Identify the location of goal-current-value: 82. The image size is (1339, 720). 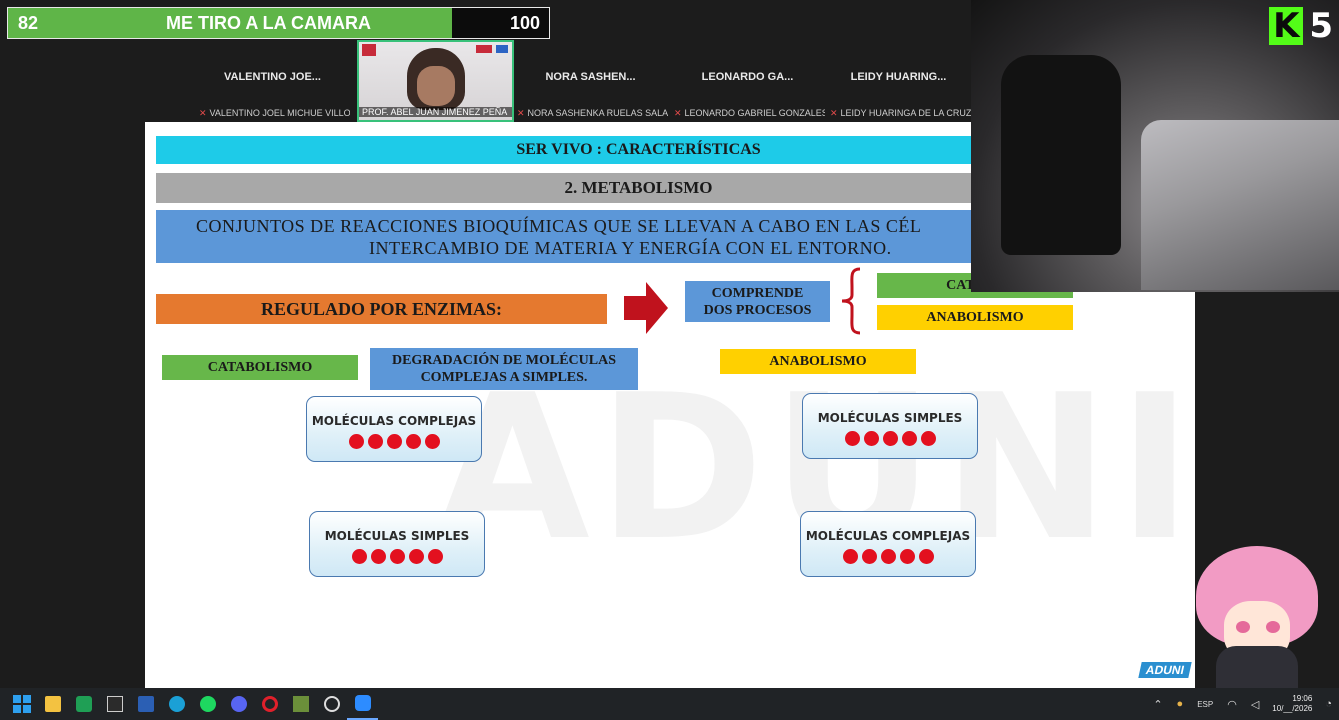
(28, 22).